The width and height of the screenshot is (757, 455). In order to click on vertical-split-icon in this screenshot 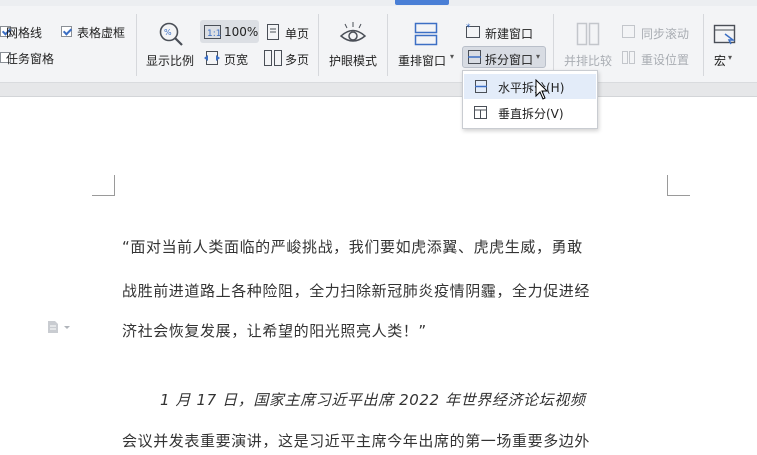, I will do `click(480, 112)`.